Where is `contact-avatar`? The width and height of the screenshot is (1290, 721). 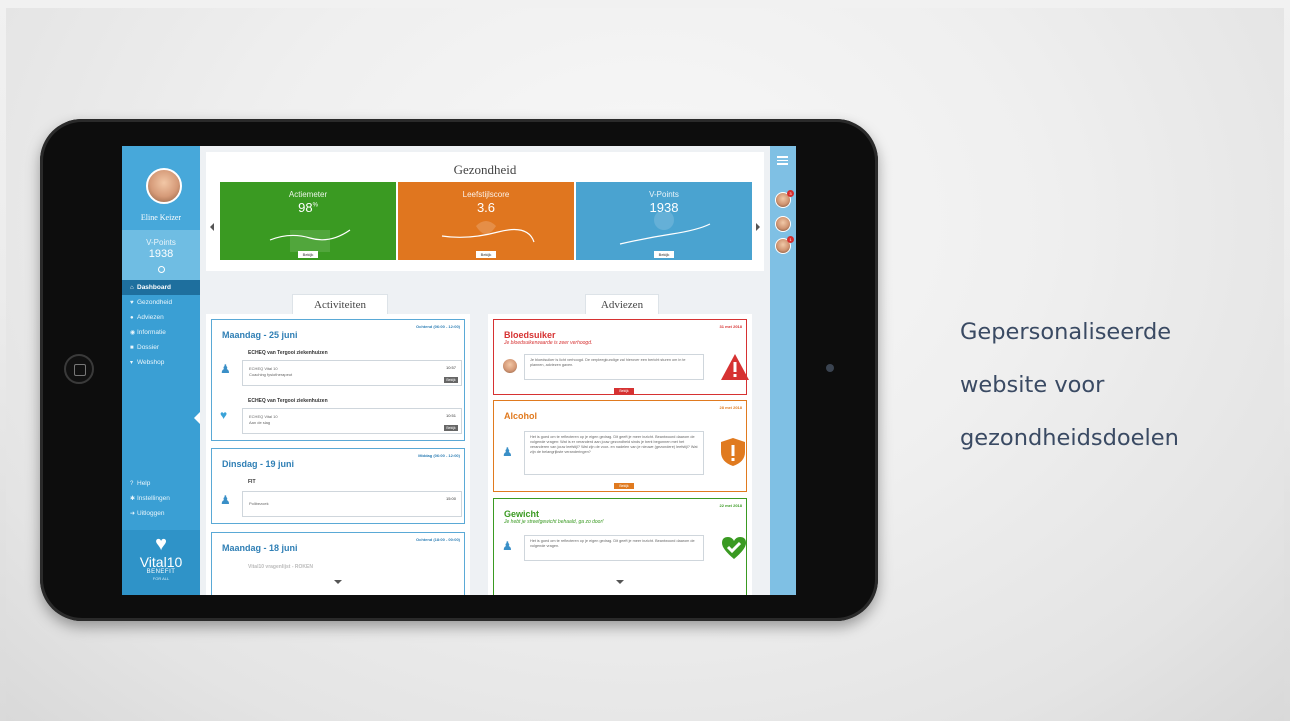
contact-avatar is located at coordinates (783, 224).